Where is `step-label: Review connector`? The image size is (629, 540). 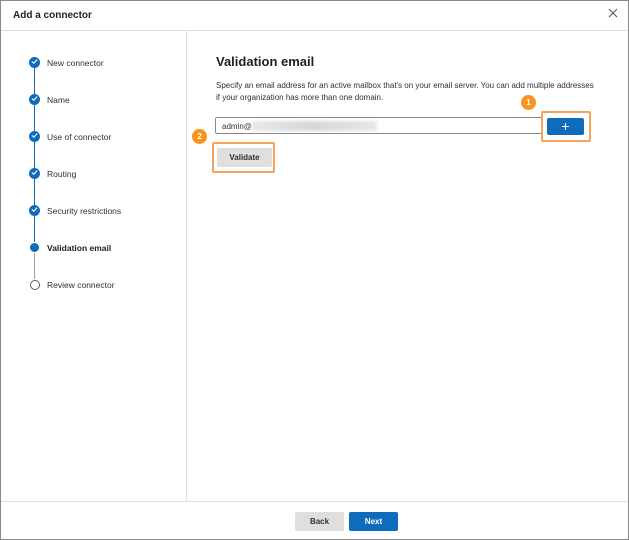 step-label: Review connector is located at coordinates (81, 285).